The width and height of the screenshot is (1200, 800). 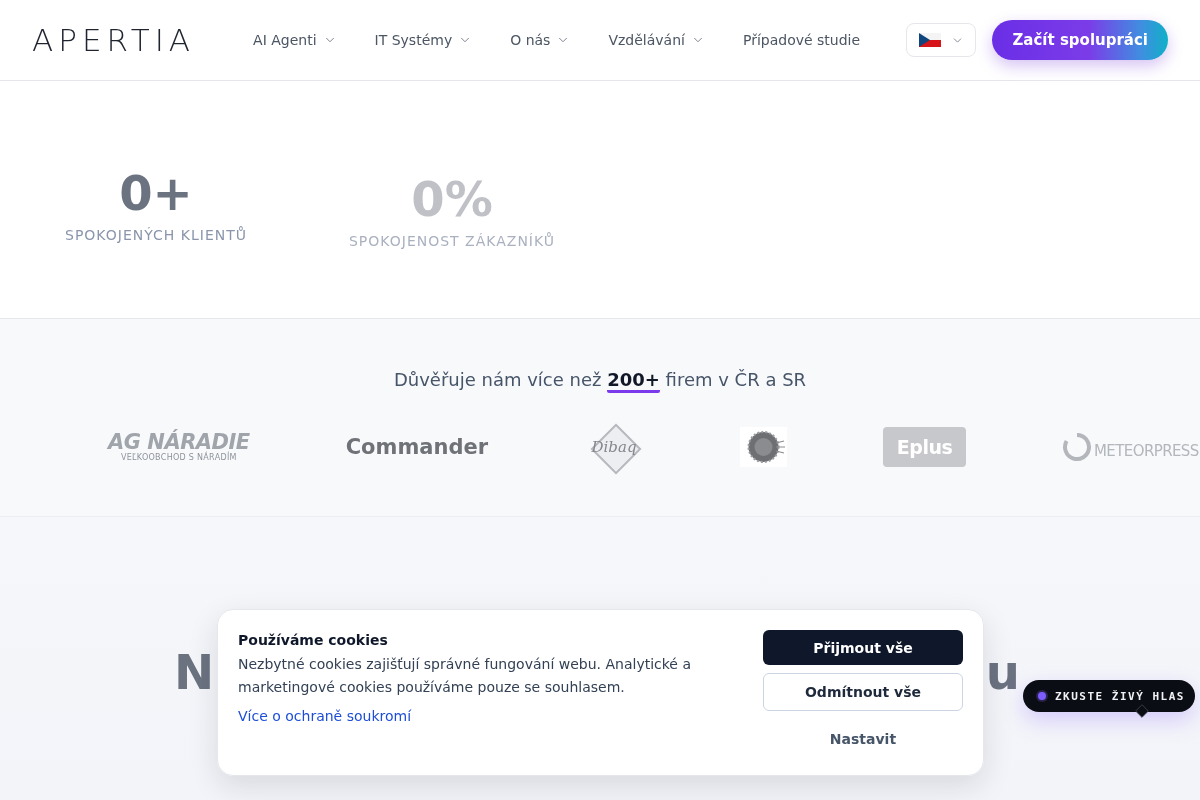 I want to click on stat-value: 0%, so click(x=452, y=199).